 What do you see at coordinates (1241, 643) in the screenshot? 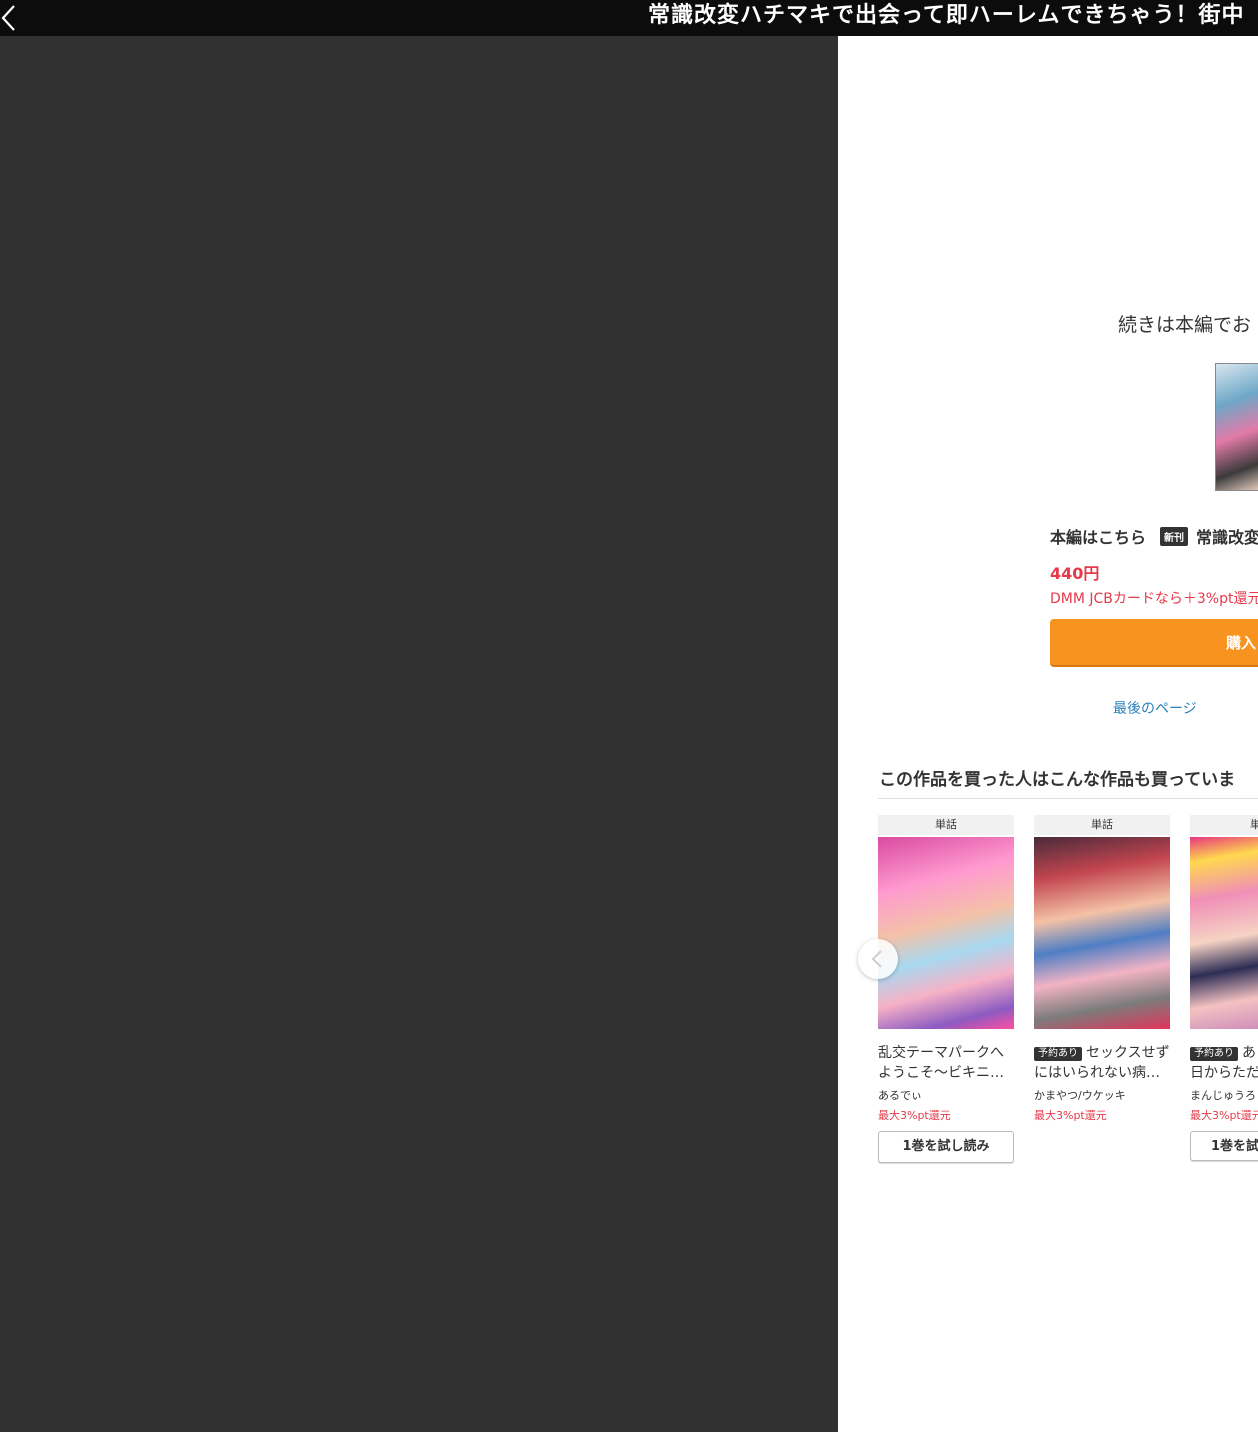
I see `purchase-button-label: 購入` at bounding box center [1241, 643].